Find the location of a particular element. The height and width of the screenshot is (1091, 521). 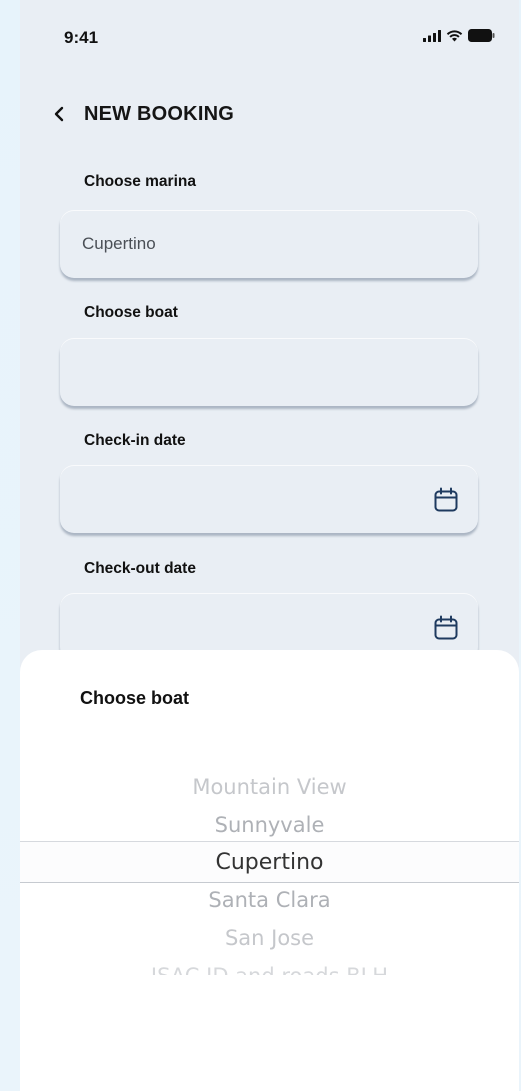

back-button is located at coordinates (59, 114).